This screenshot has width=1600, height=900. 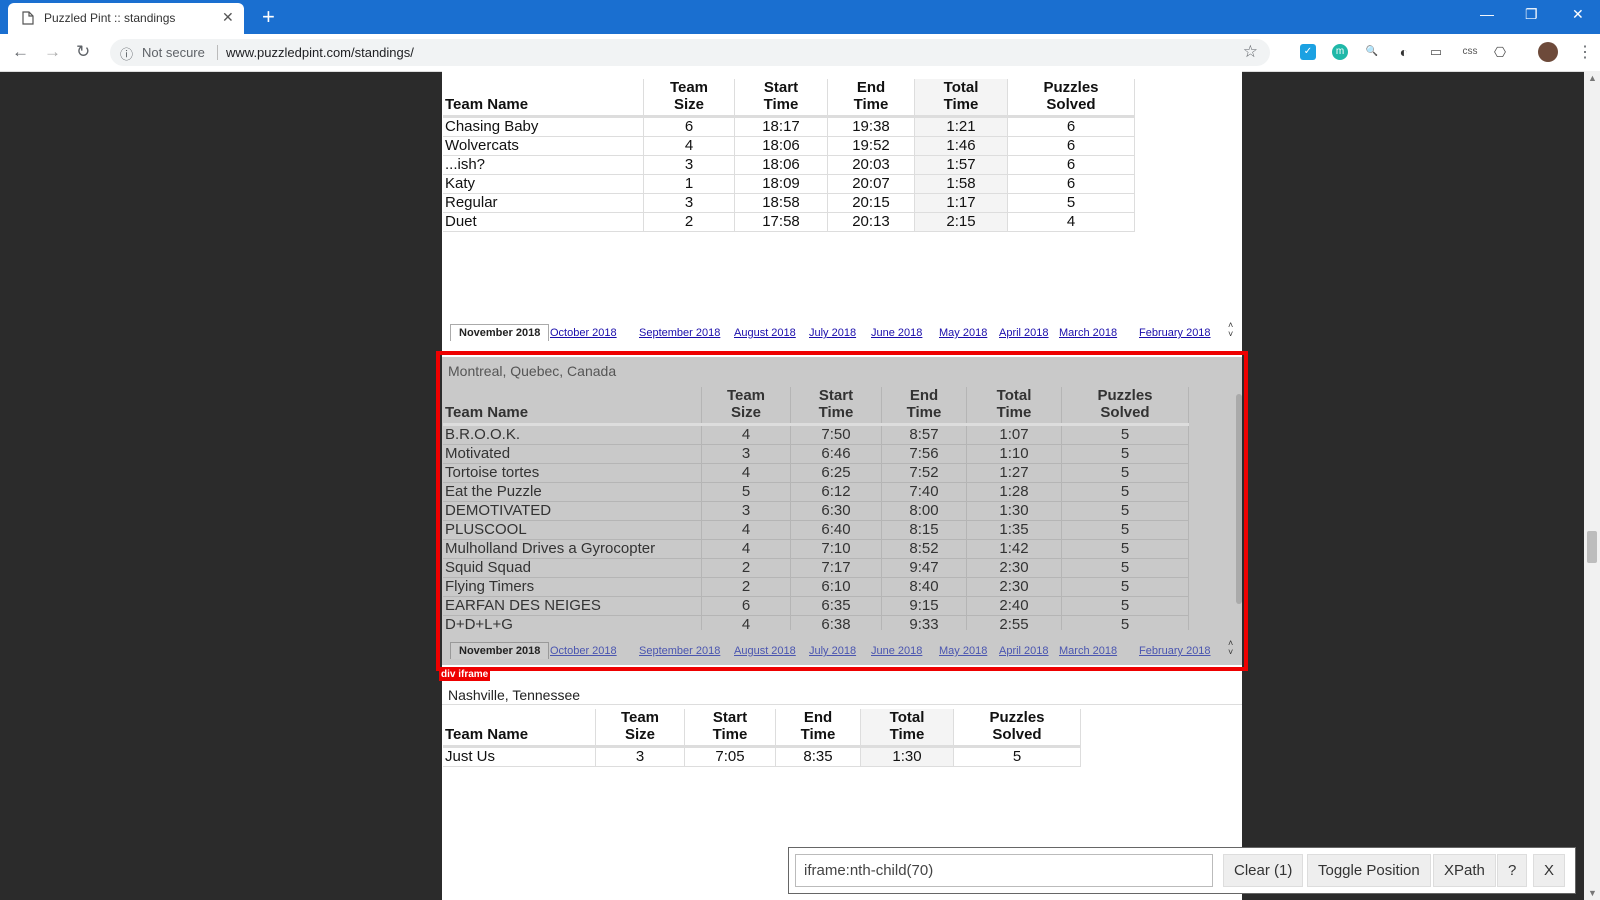 I want to click on tab-close-icon: ✕, so click(x=228, y=17).